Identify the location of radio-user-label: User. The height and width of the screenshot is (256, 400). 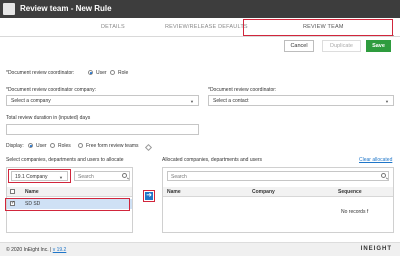
(101, 73).